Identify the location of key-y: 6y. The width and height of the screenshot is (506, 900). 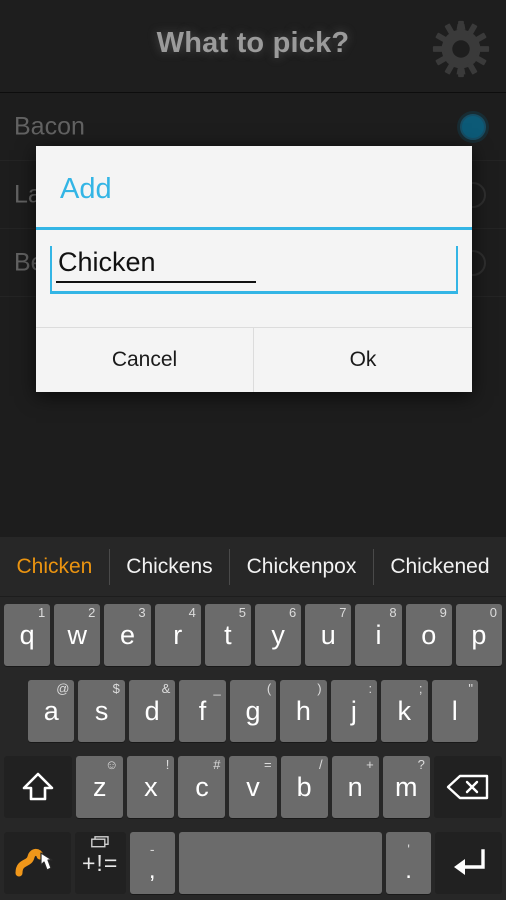
(278, 635).